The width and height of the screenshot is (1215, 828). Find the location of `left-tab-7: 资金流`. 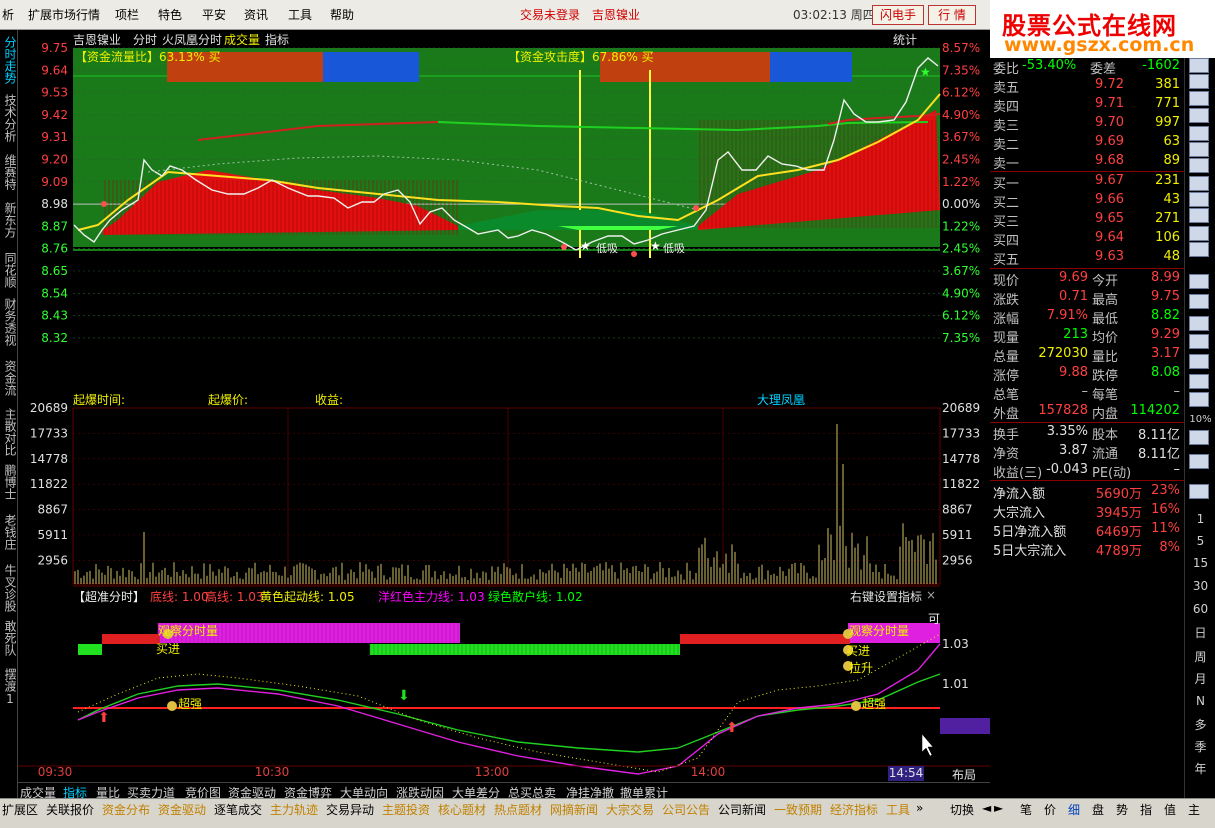

left-tab-7: 资金流 is located at coordinates (9, 378).